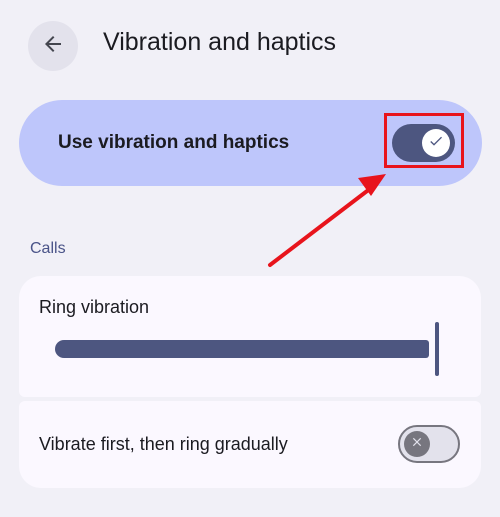  What do you see at coordinates (174, 142) in the screenshot?
I see `use-vibration-label: Use vibration and haptics` at bounding box center [174, 142].